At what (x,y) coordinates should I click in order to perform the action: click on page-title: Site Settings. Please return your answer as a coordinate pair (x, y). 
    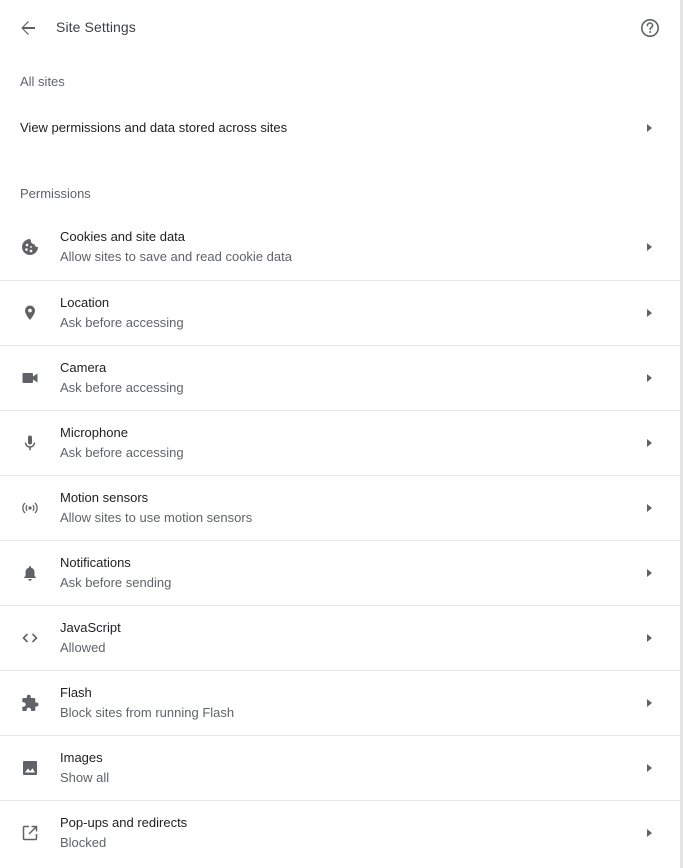
    Looking at the image, I should click on (96, 27).